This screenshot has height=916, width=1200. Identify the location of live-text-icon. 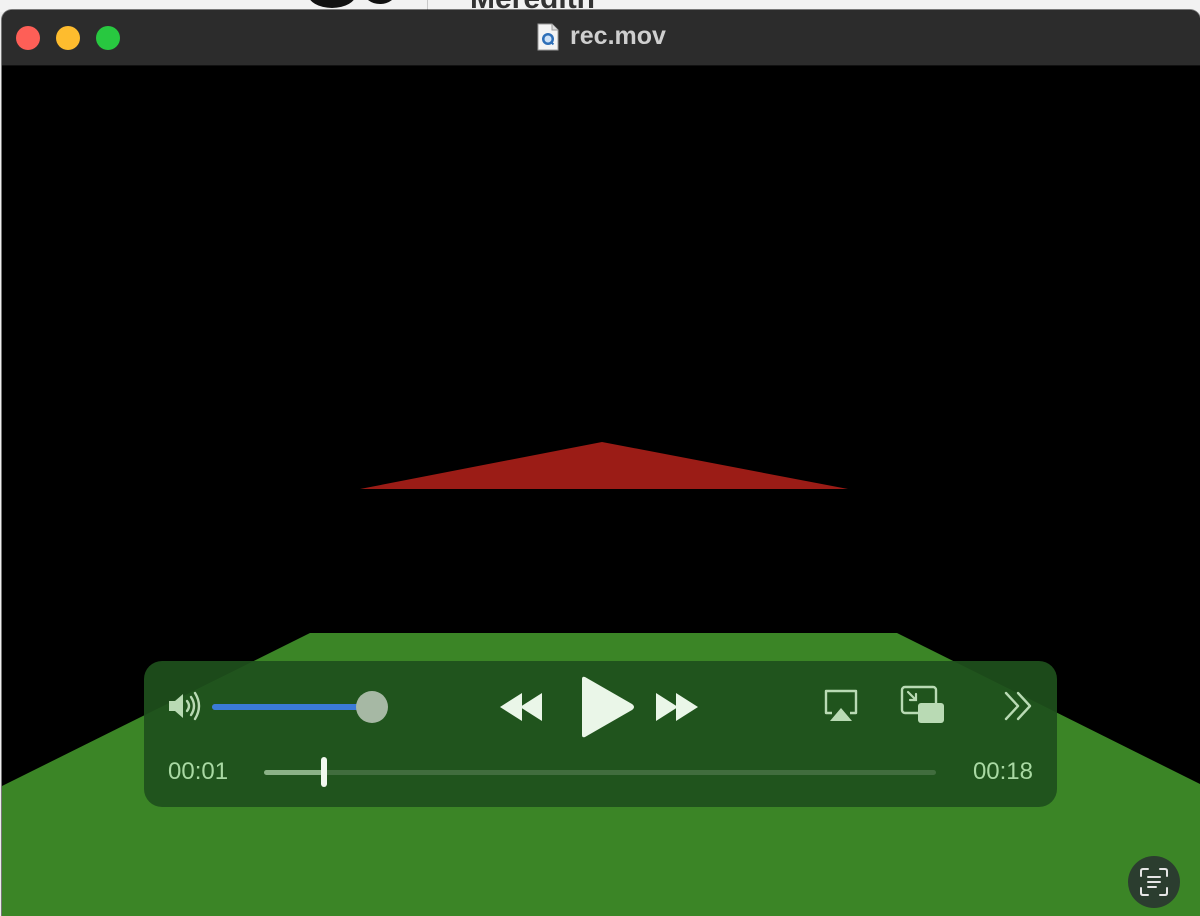
(1154, 882).